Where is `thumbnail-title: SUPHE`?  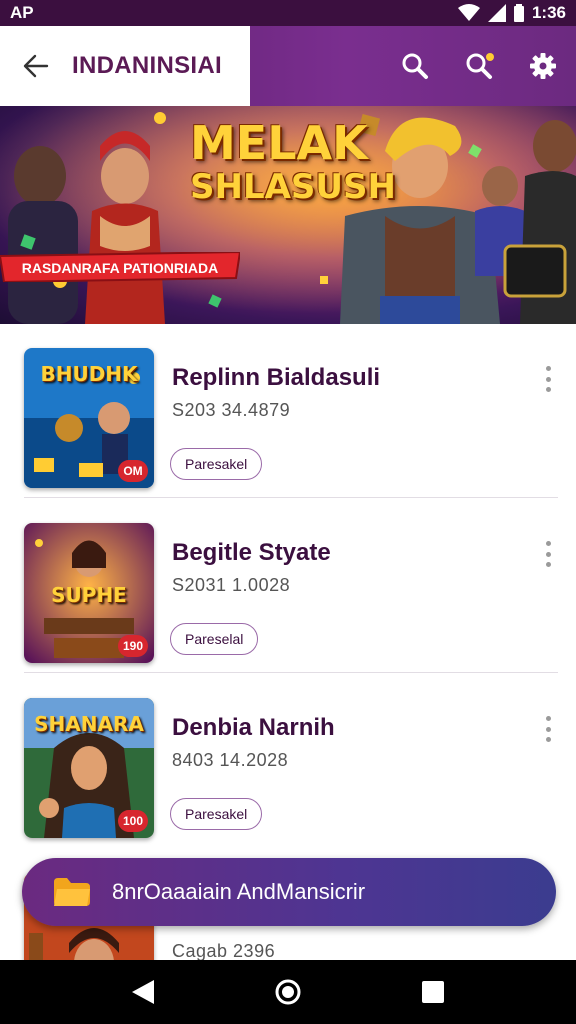
thumbnail-title: SUPHE is located at coordinates (89, 595).